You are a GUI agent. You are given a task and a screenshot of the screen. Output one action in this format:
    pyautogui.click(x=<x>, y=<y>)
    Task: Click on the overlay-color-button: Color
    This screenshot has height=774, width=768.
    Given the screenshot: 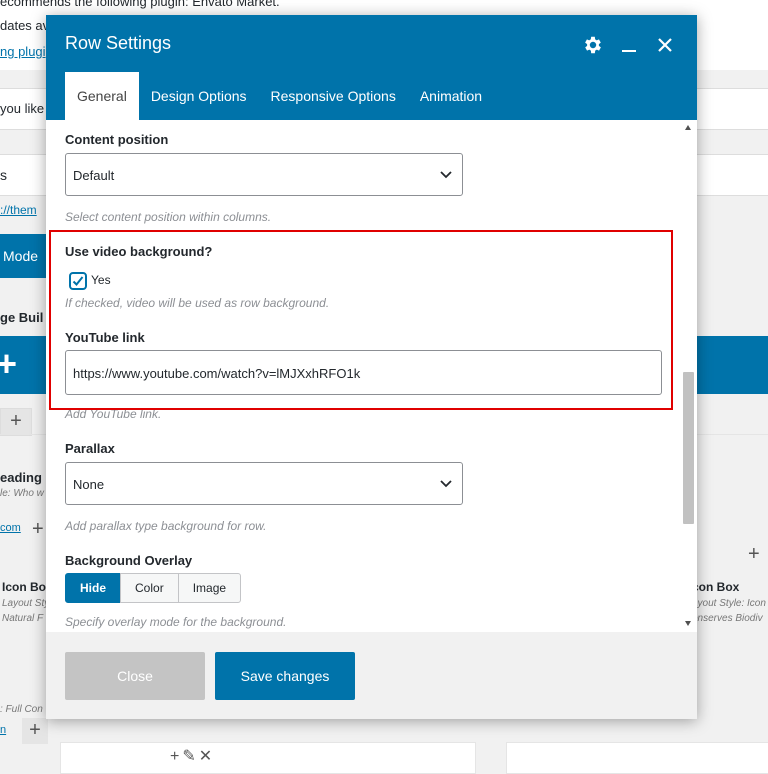 What is the action you would take?
    pyautogui.click(x=149, y=588)
    